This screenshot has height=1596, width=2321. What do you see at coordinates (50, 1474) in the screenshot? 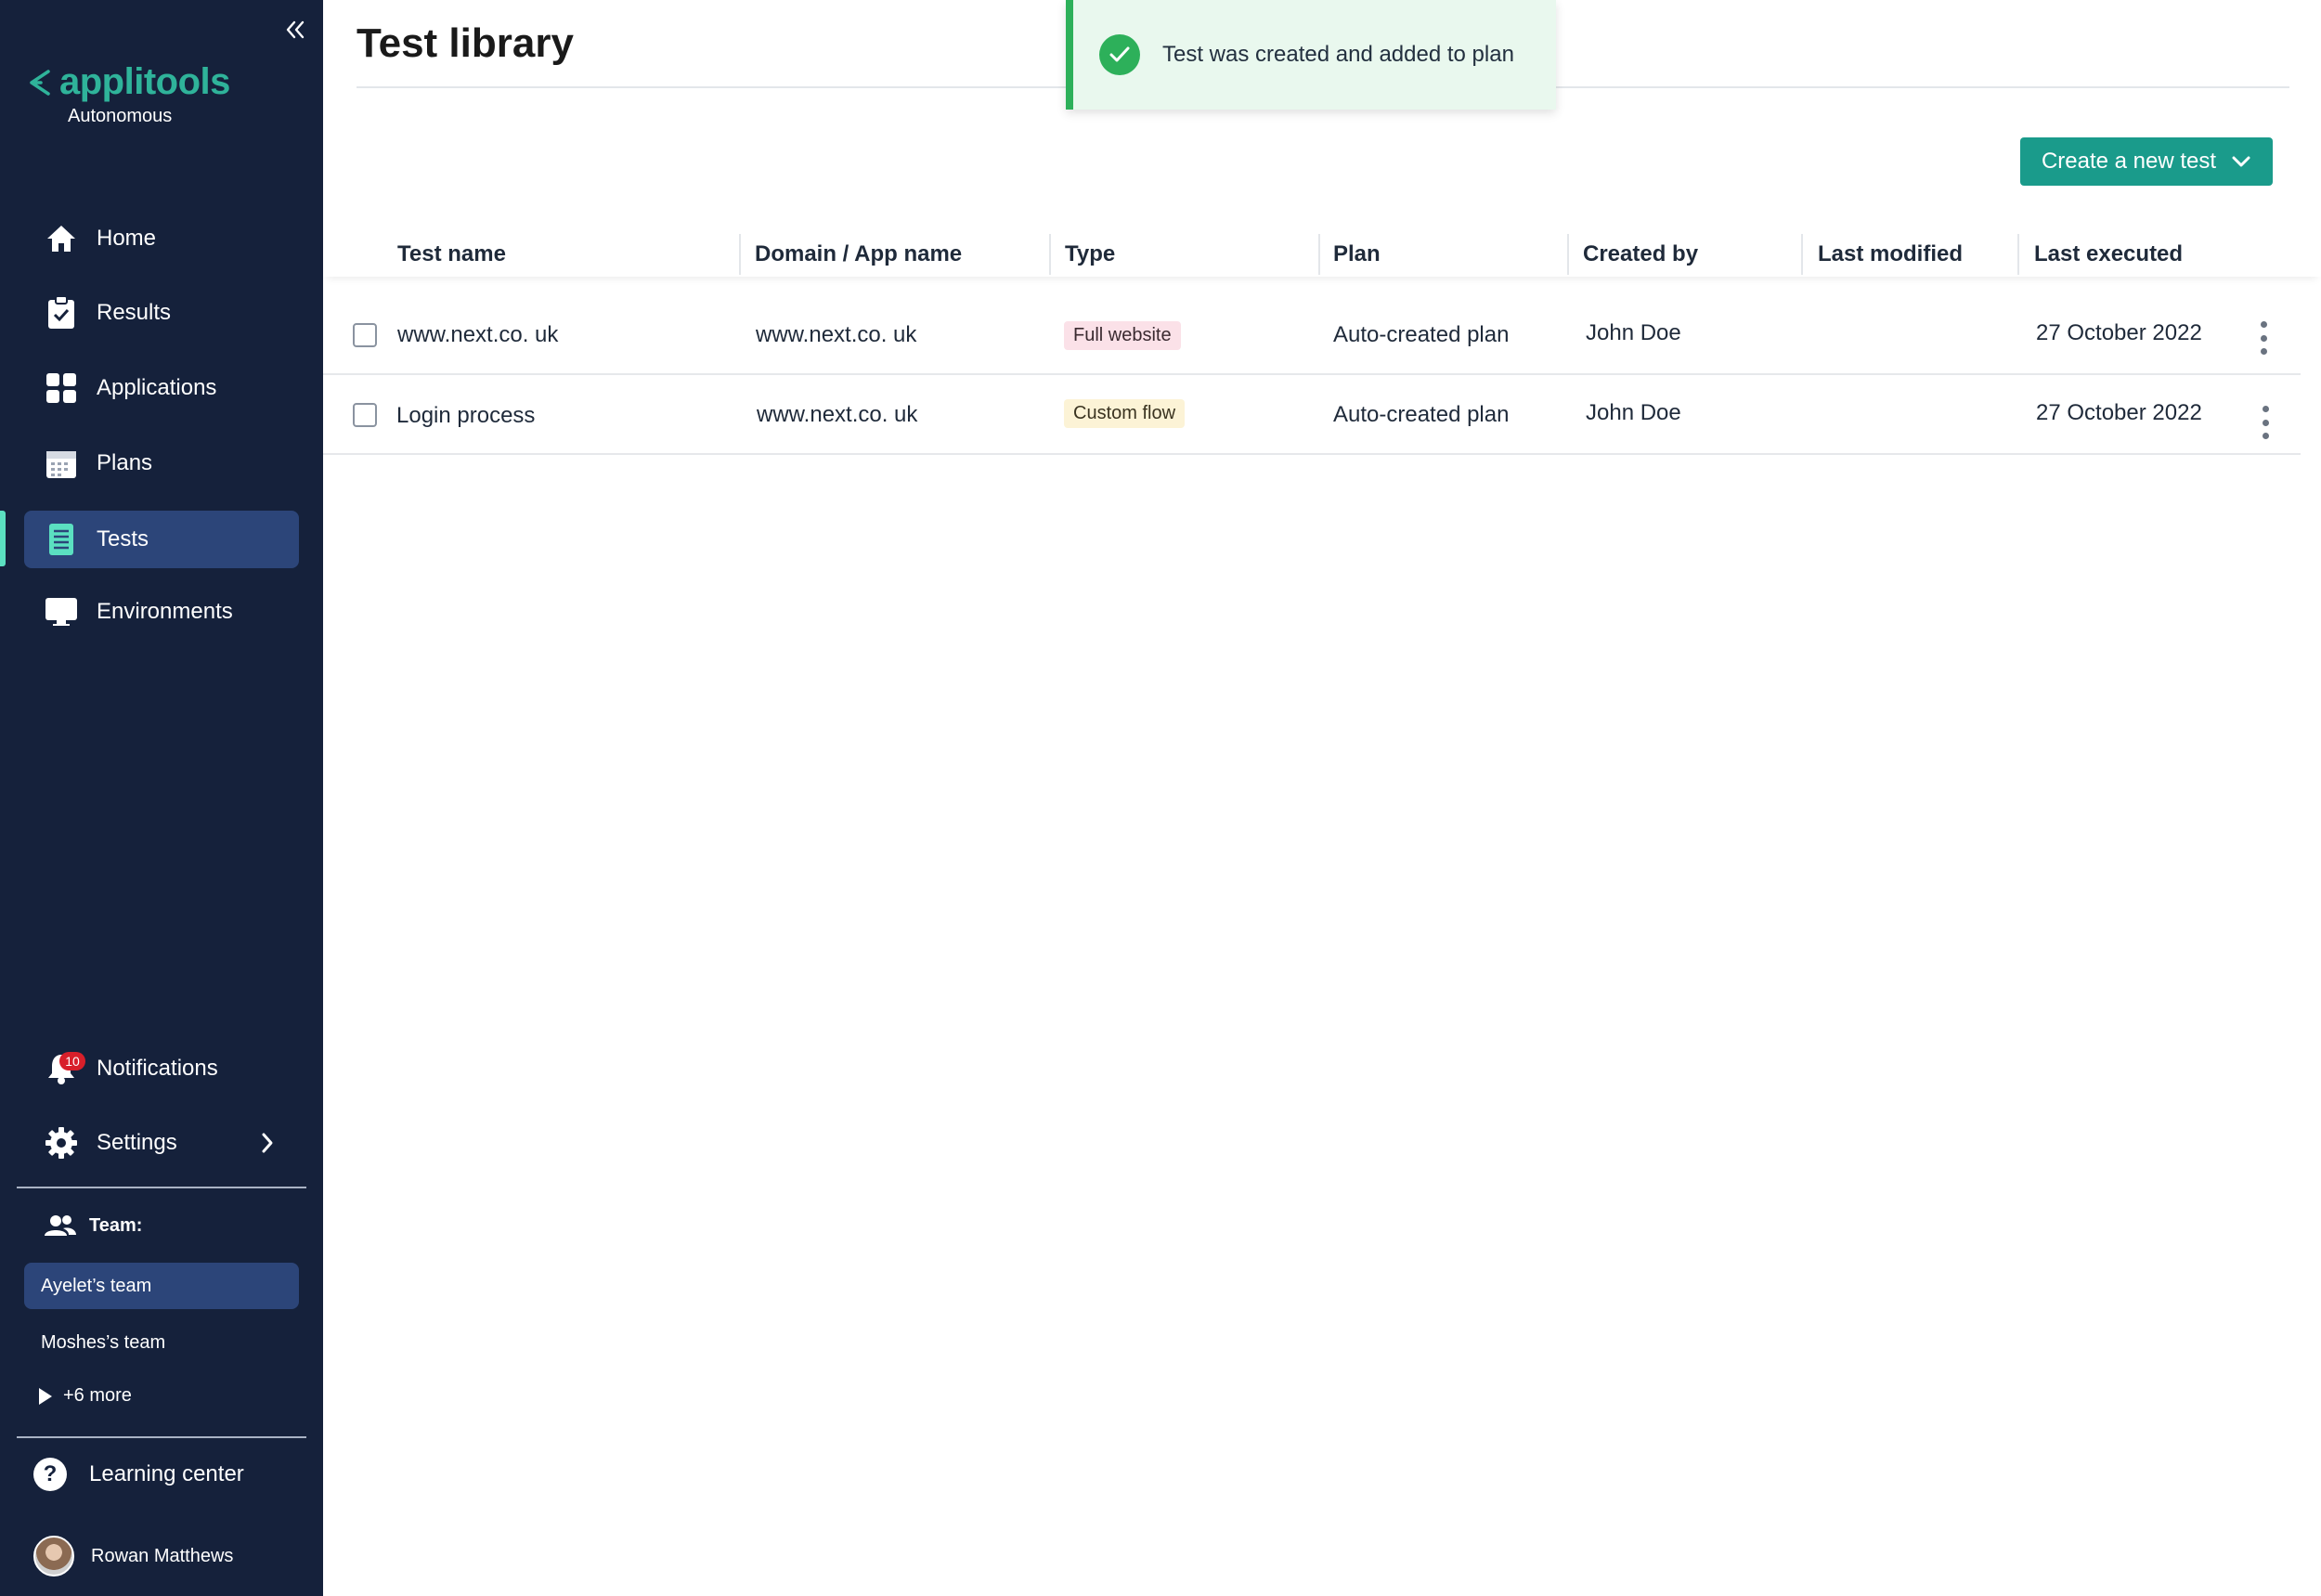
I see `help-icon: ?` at bounding box center [50, 1474].